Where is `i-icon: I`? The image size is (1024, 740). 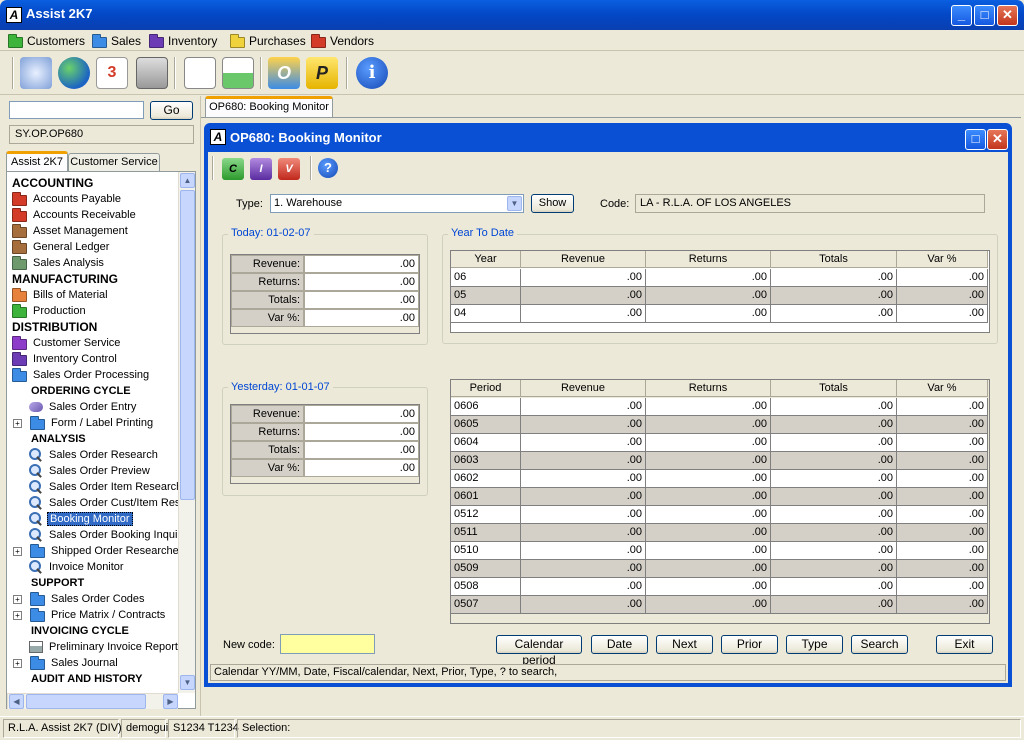
i-icon: I is located at coordinates (261, 169).